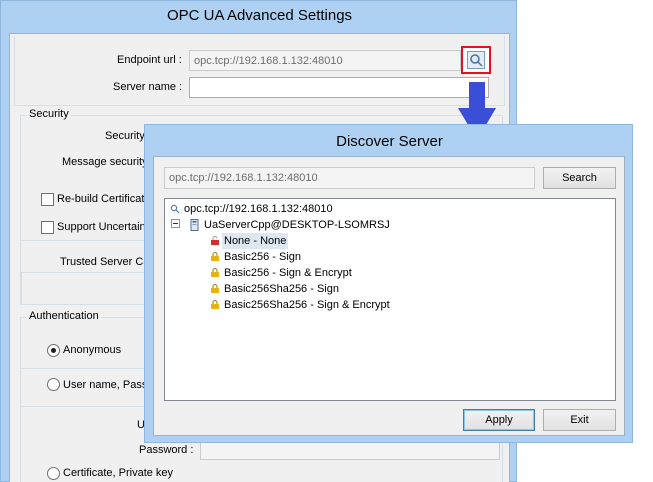  What do you see at coordinates (339, 87) in the screenshot?
I see `server-name-input` at bounding box center [339, 87].